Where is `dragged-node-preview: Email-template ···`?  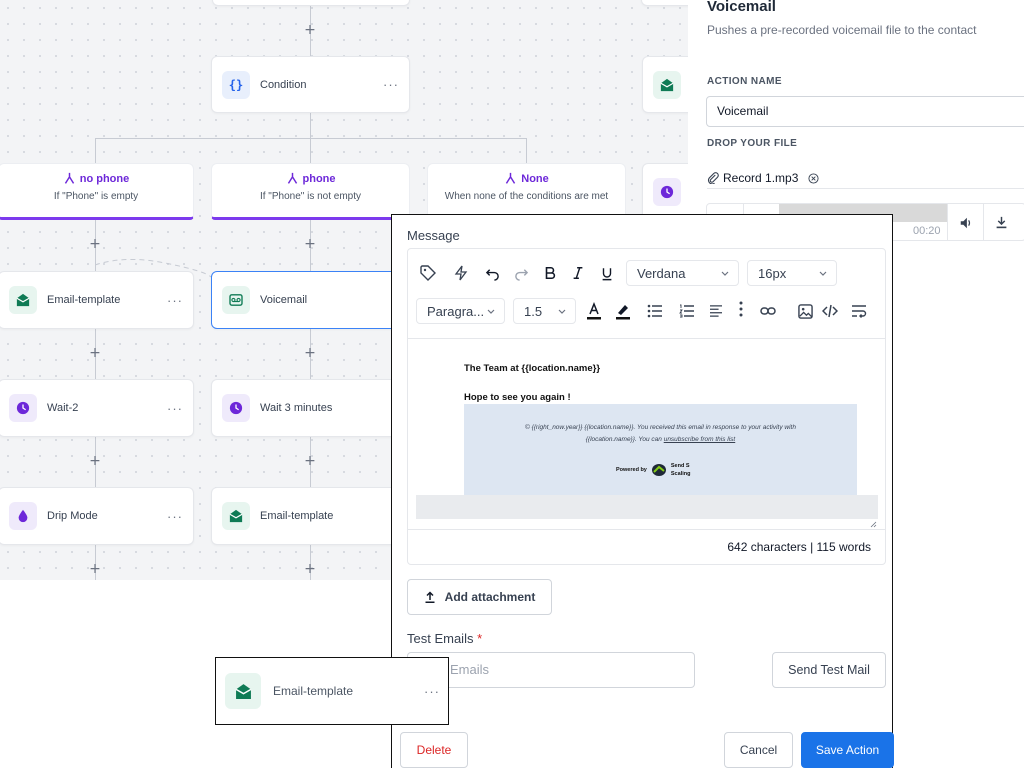
dragged-node-preview: Email-template ··· is located at coordinates (332, 691).